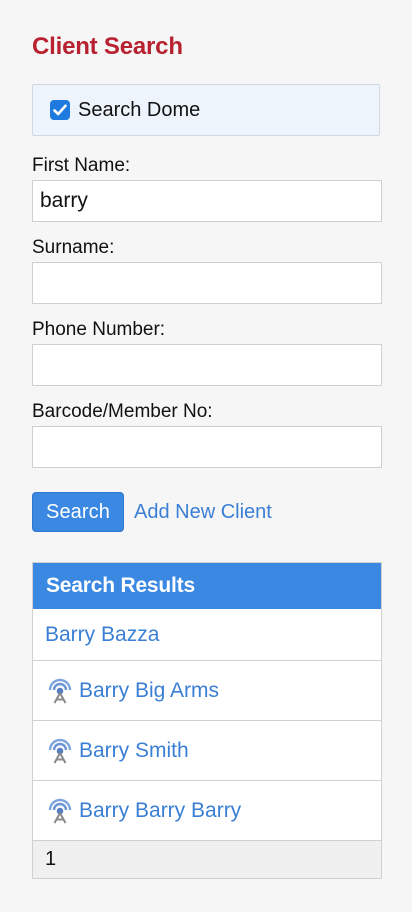 This screenshot has width=412, height=912. Describe the element at coordinates (203, 512) in the screenshot. I see `add-new-client-link: Add New Client` at that location.